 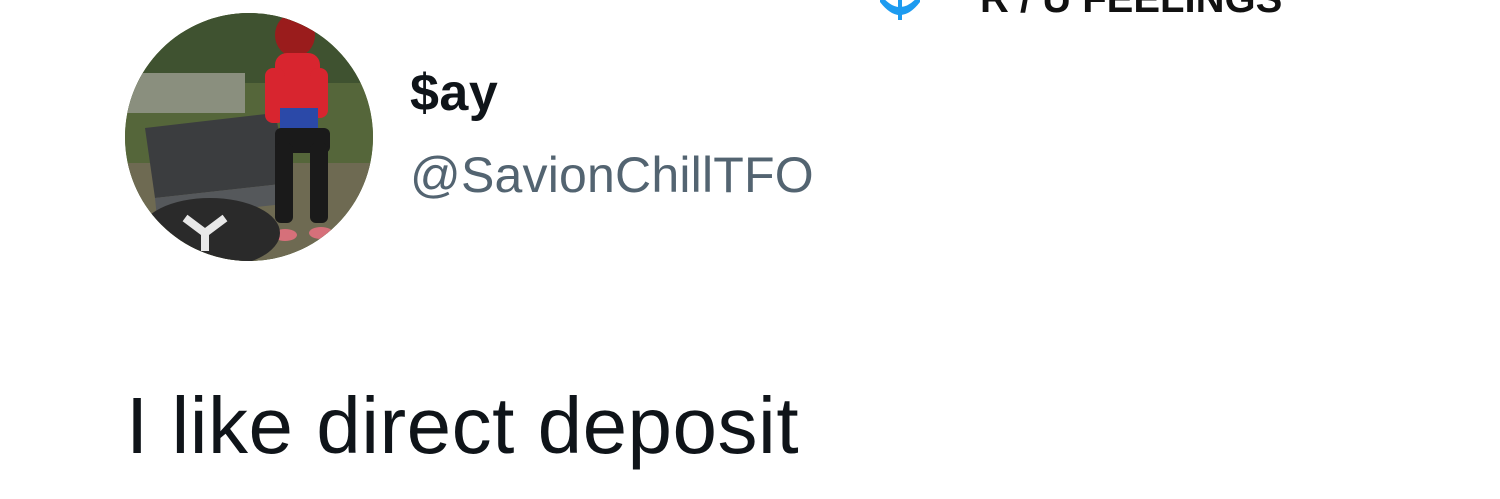 I want to click on user-handle: @SavionChillTFO, so click(x=612, y=175).